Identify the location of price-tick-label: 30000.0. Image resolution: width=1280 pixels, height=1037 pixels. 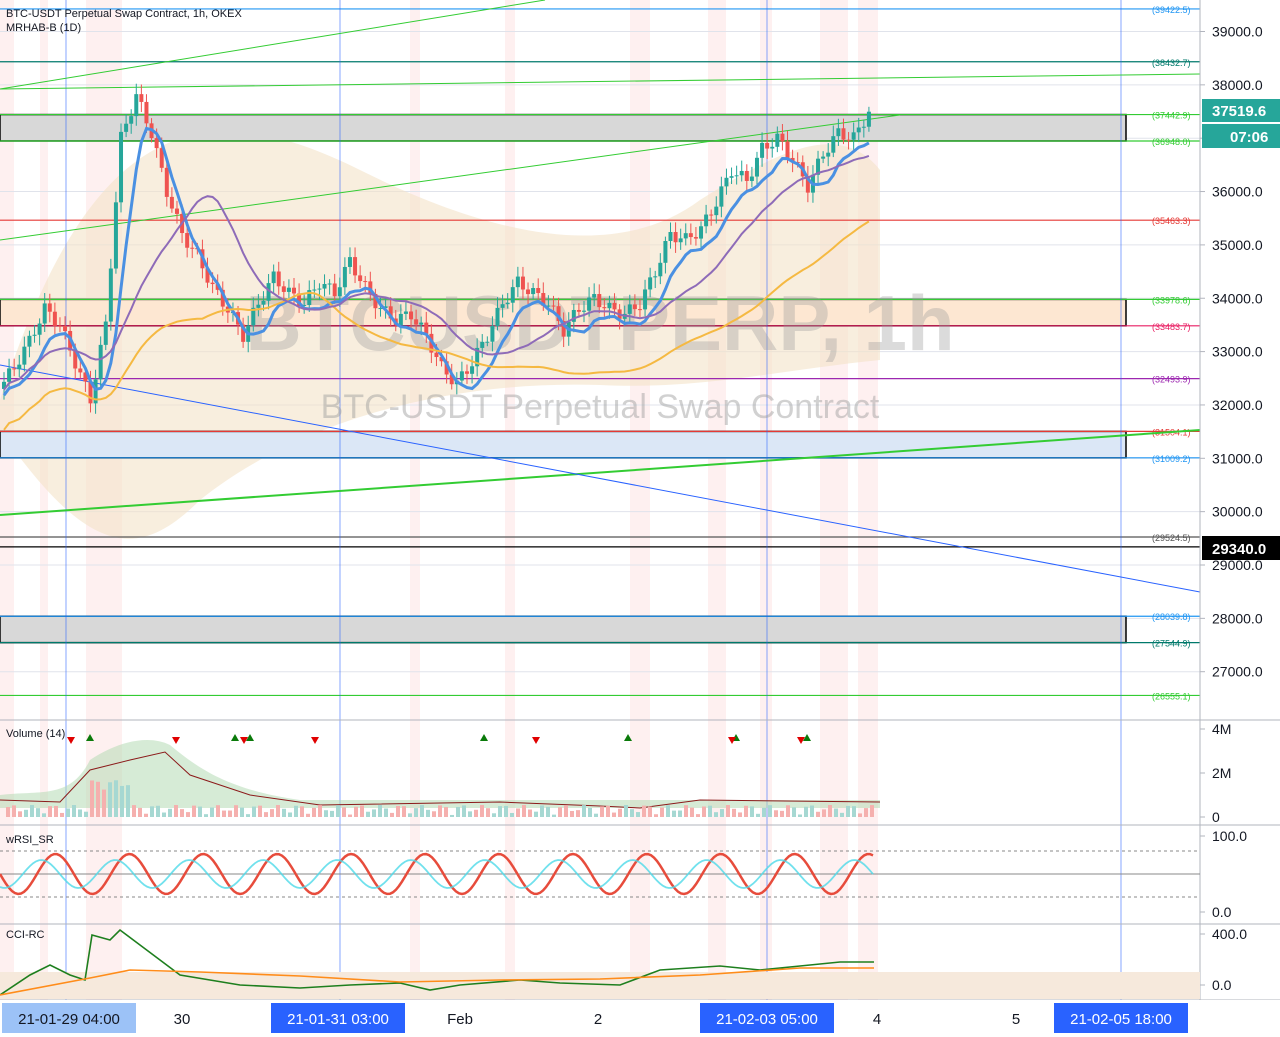
(1237, 512).